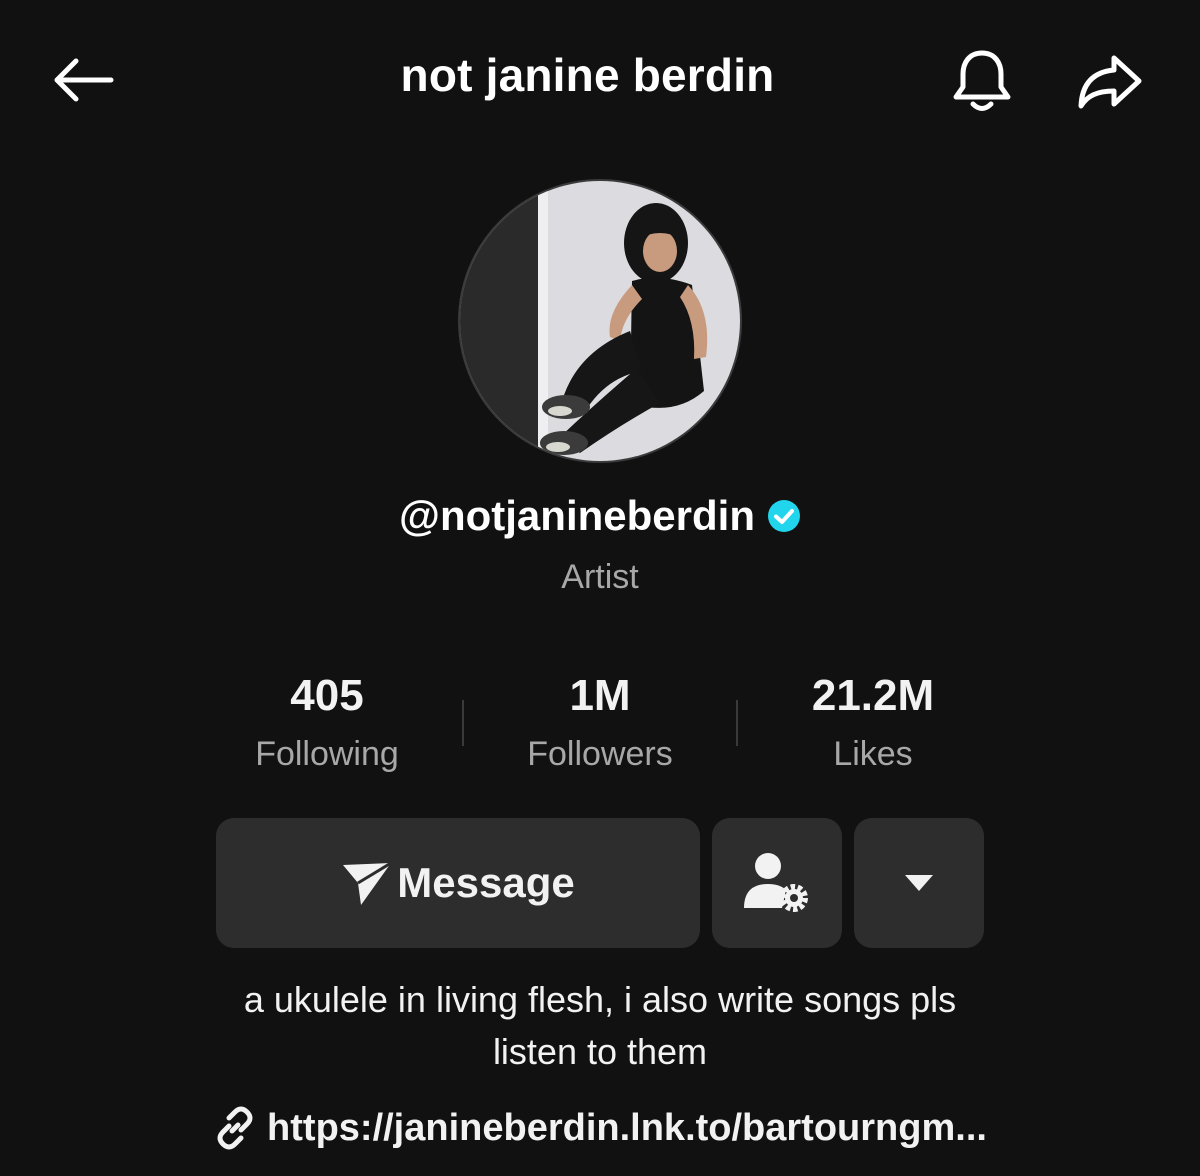 The image size is (1200, 1176). I want to click on send-arrow-icon, so click(368, 883).